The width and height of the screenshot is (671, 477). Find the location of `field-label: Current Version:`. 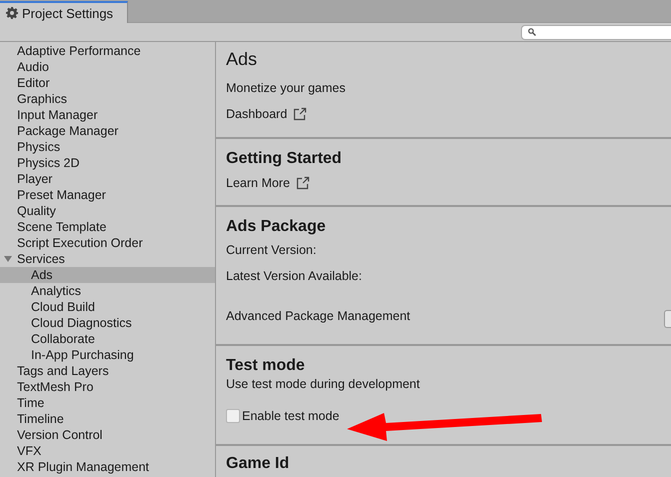

field-label: Current Version: is located at coordinates (272, 250).